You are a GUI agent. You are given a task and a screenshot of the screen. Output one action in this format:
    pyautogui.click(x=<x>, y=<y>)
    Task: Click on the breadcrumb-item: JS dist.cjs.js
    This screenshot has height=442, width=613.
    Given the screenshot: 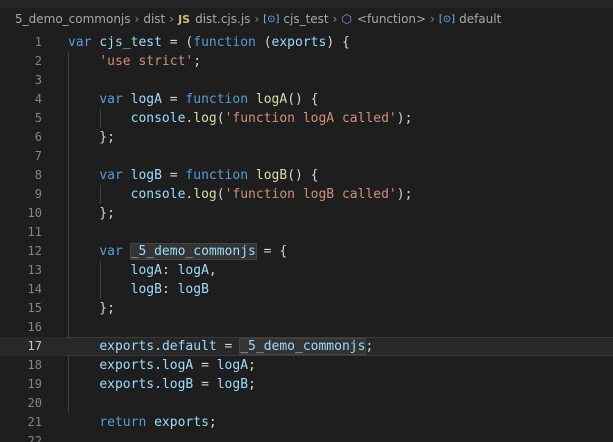 What is the action you would take?
    pyautogui.click(x=214, y=19)
    